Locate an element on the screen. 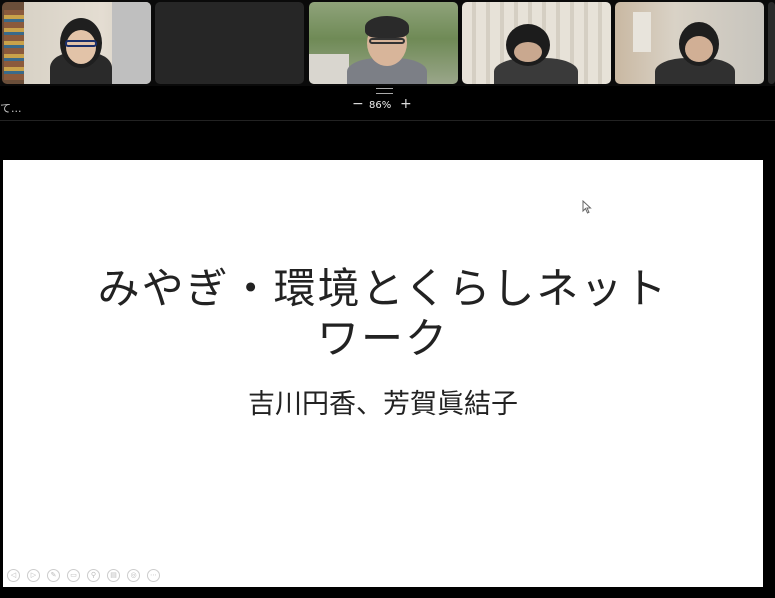  slide-title-line-1: みやぎ・環境とくらしネット is located at coordinates (383, 288).